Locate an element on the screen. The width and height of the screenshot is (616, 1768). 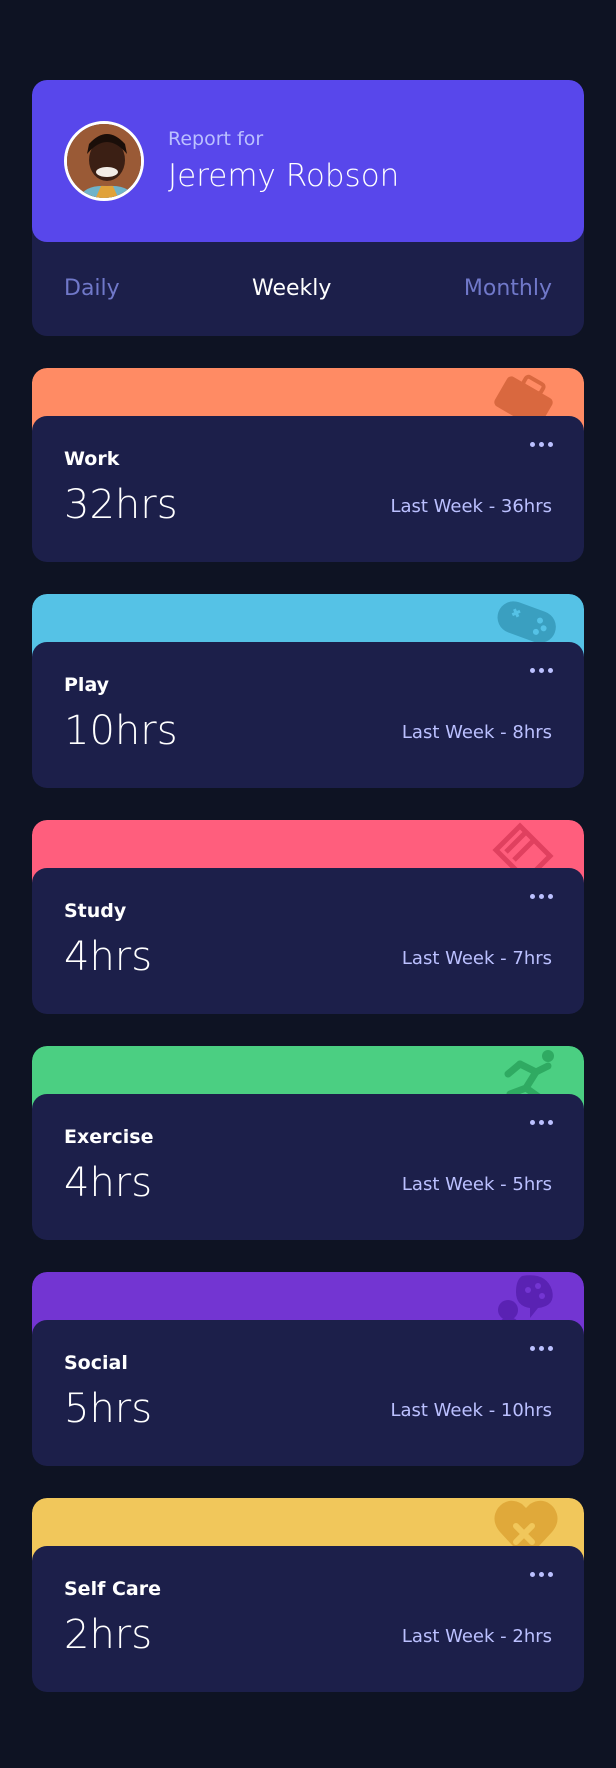
activity-card-study: Study 4hrs Last Week - 7hrs is located at coordinates (308, 917).